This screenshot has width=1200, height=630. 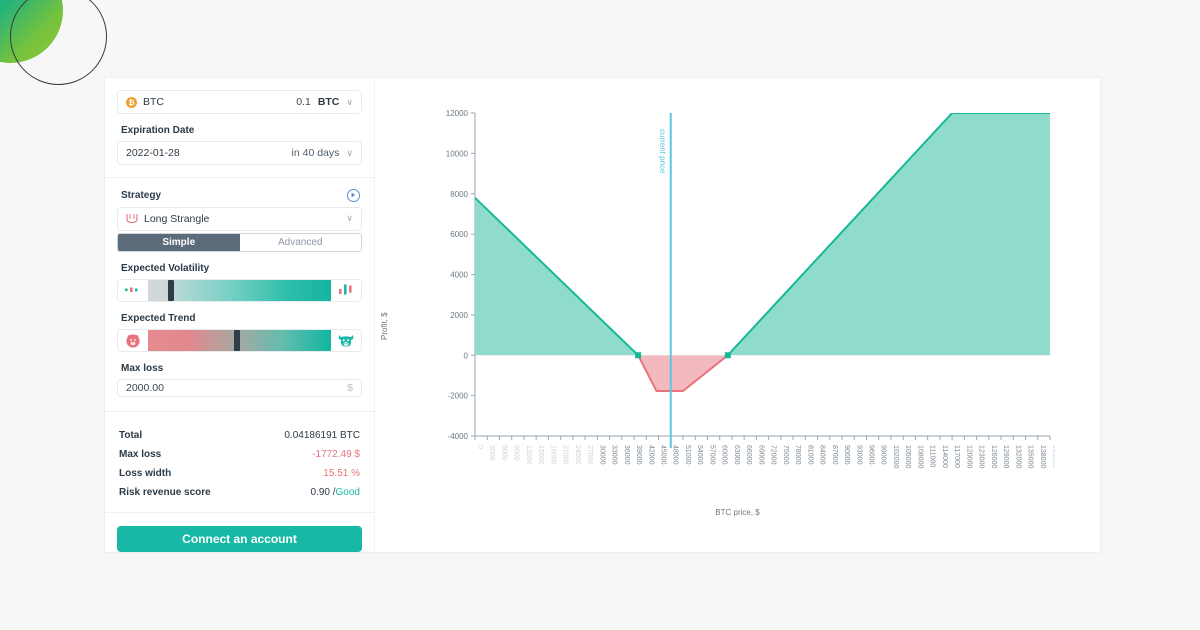 I want to click on volatility-track, so click(x=239, y=290).